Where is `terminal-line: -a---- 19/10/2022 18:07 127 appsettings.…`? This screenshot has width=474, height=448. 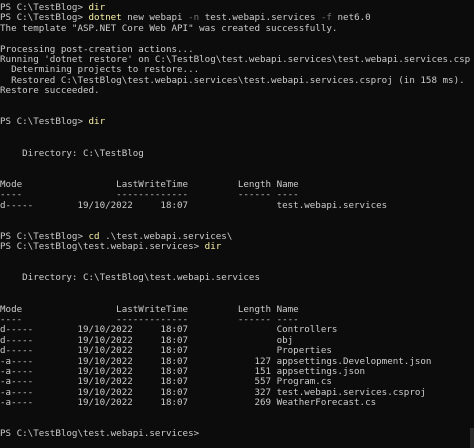 terminal-line: -a---- 19/10/2022 18:07 127 appsettings.… is located at coordinates (215, 361).